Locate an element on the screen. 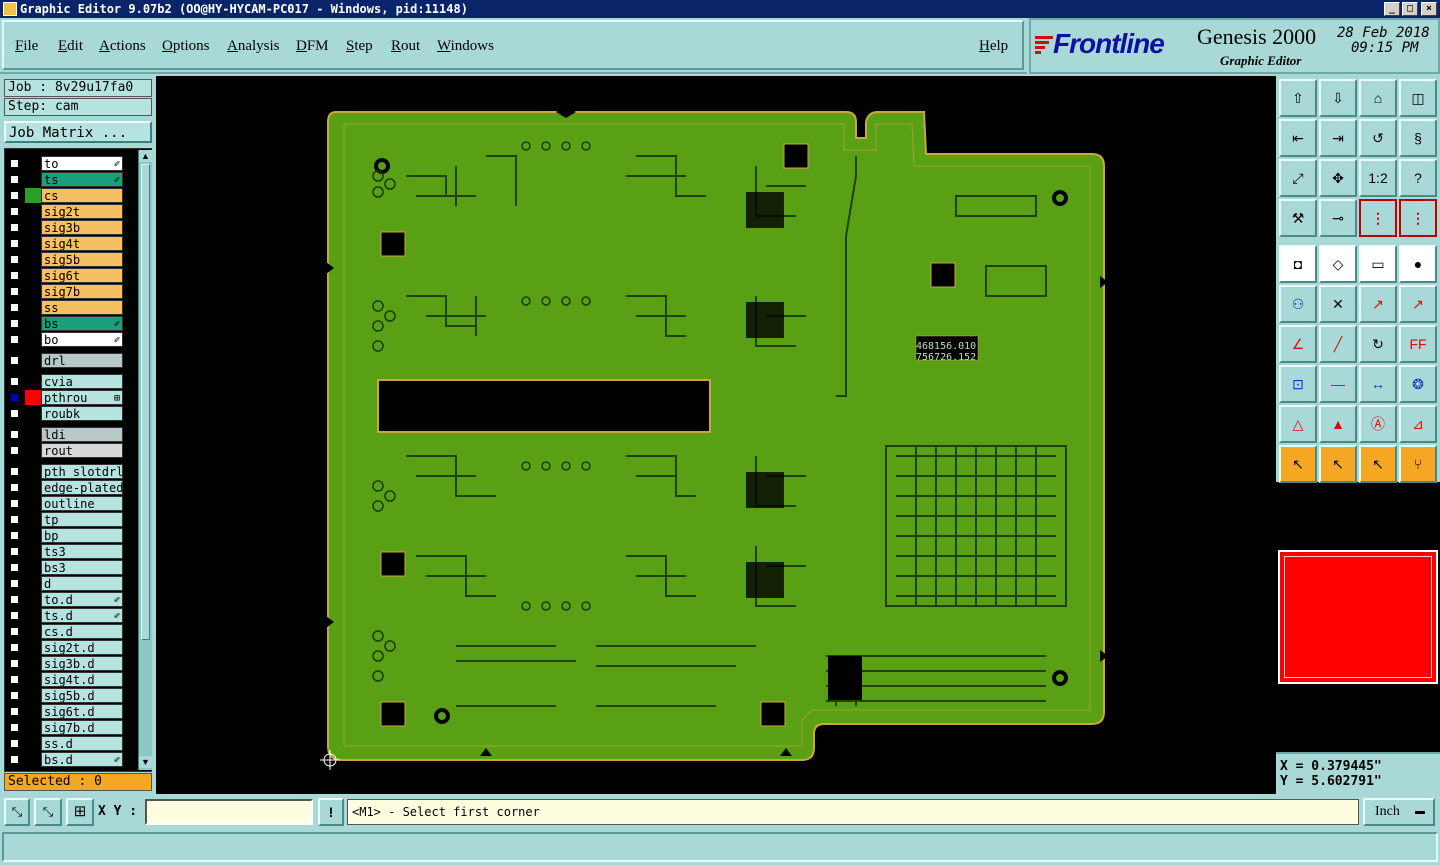 This screenshot has width=1440, height=865. layer-row: ss.d is located at coordinates (65, 743).